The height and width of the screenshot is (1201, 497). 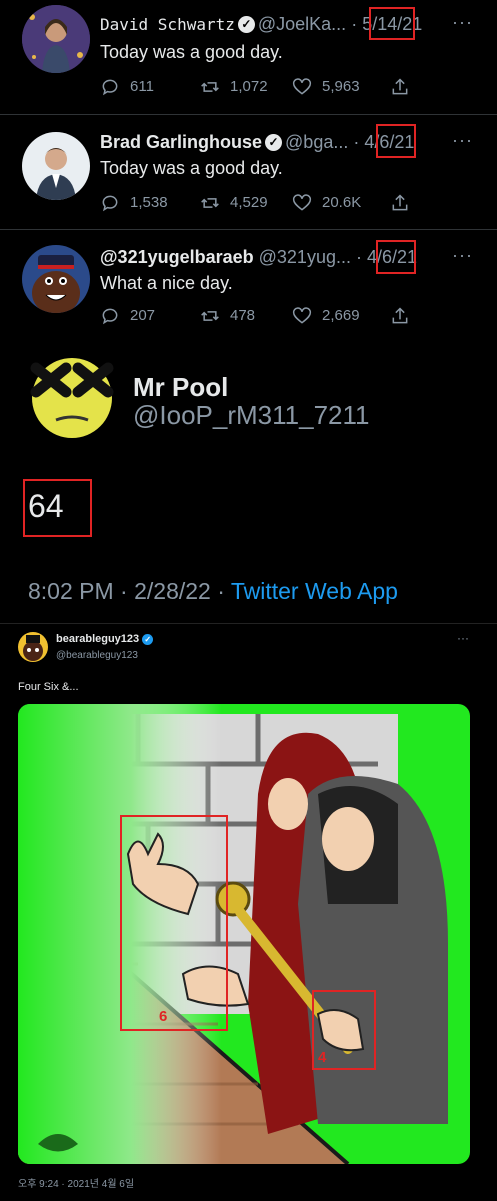 I want to click on tweet-meta: 8:02 PM · 2/28/22 · Twitter Web App, so click(x=213, y=591).